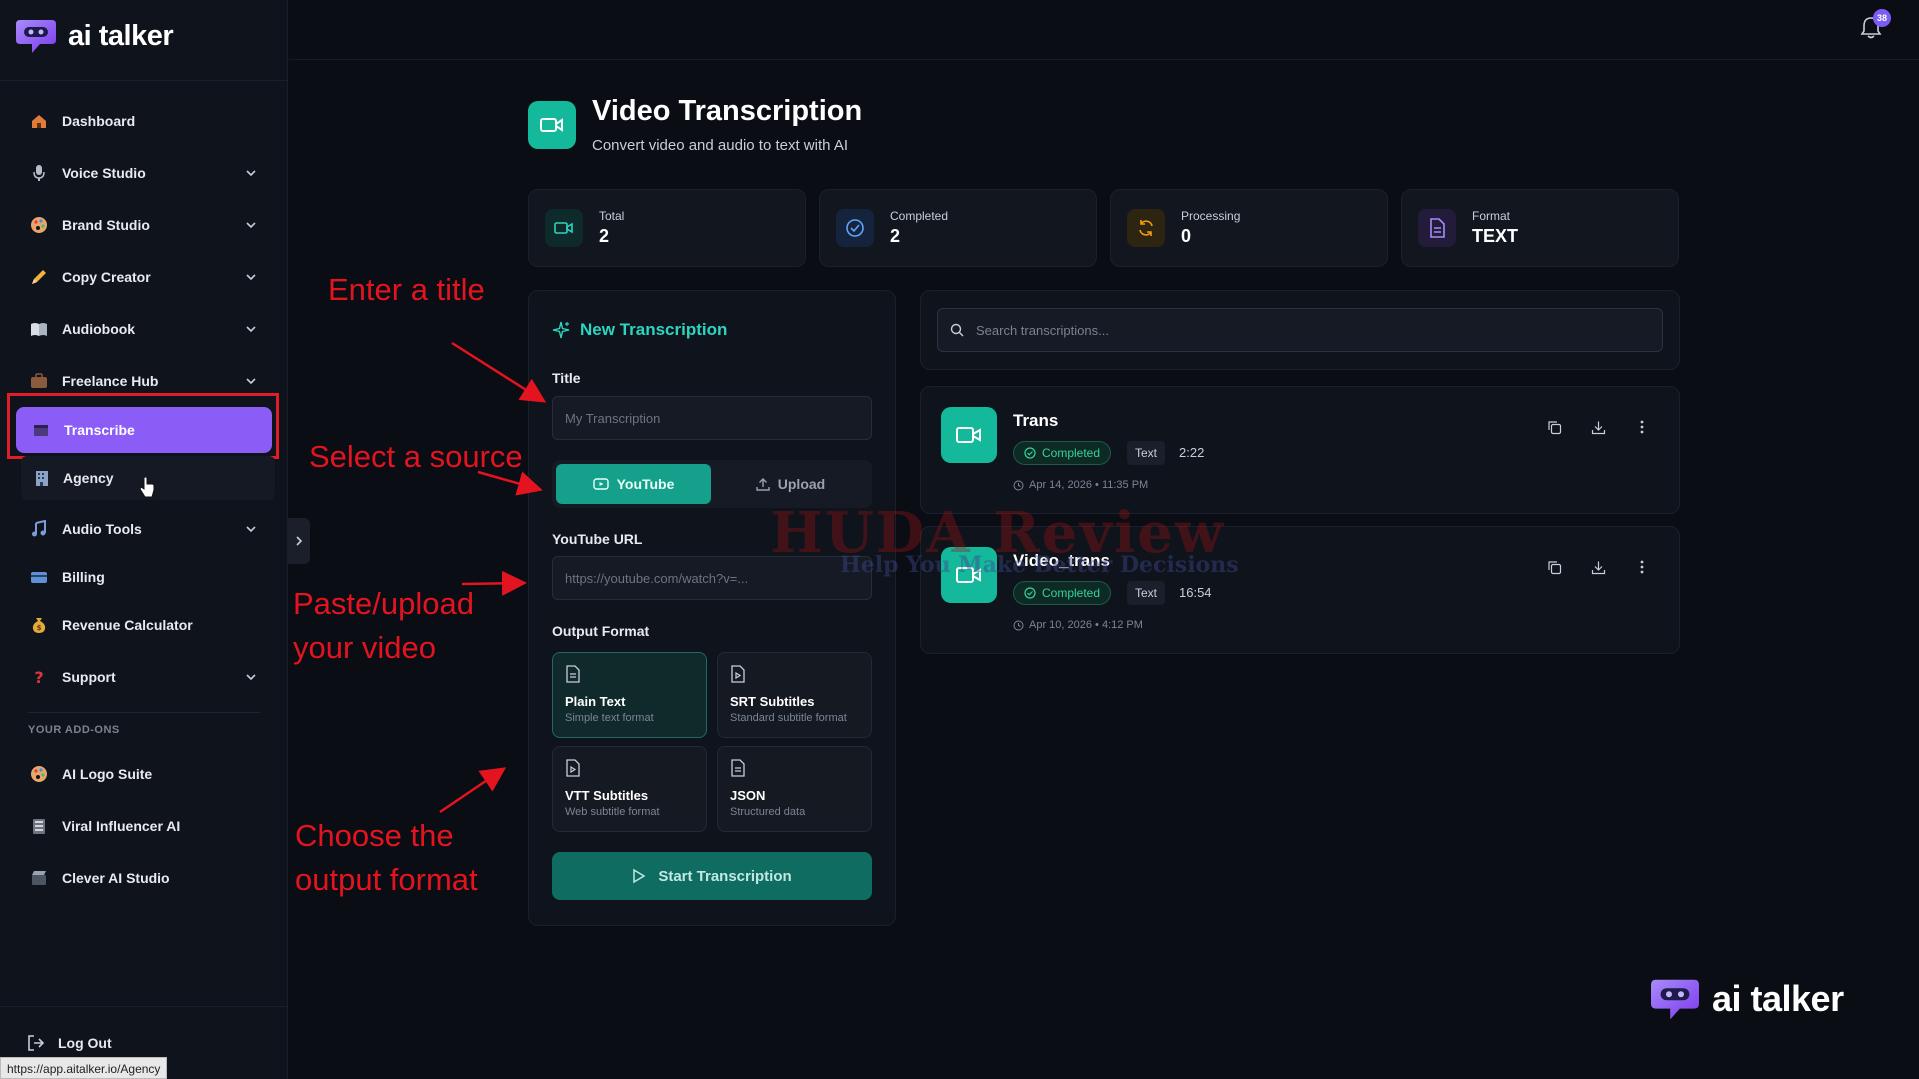 The image size is (1919, 1079). I want to click on stat-label: Format, so click(1491, 216).